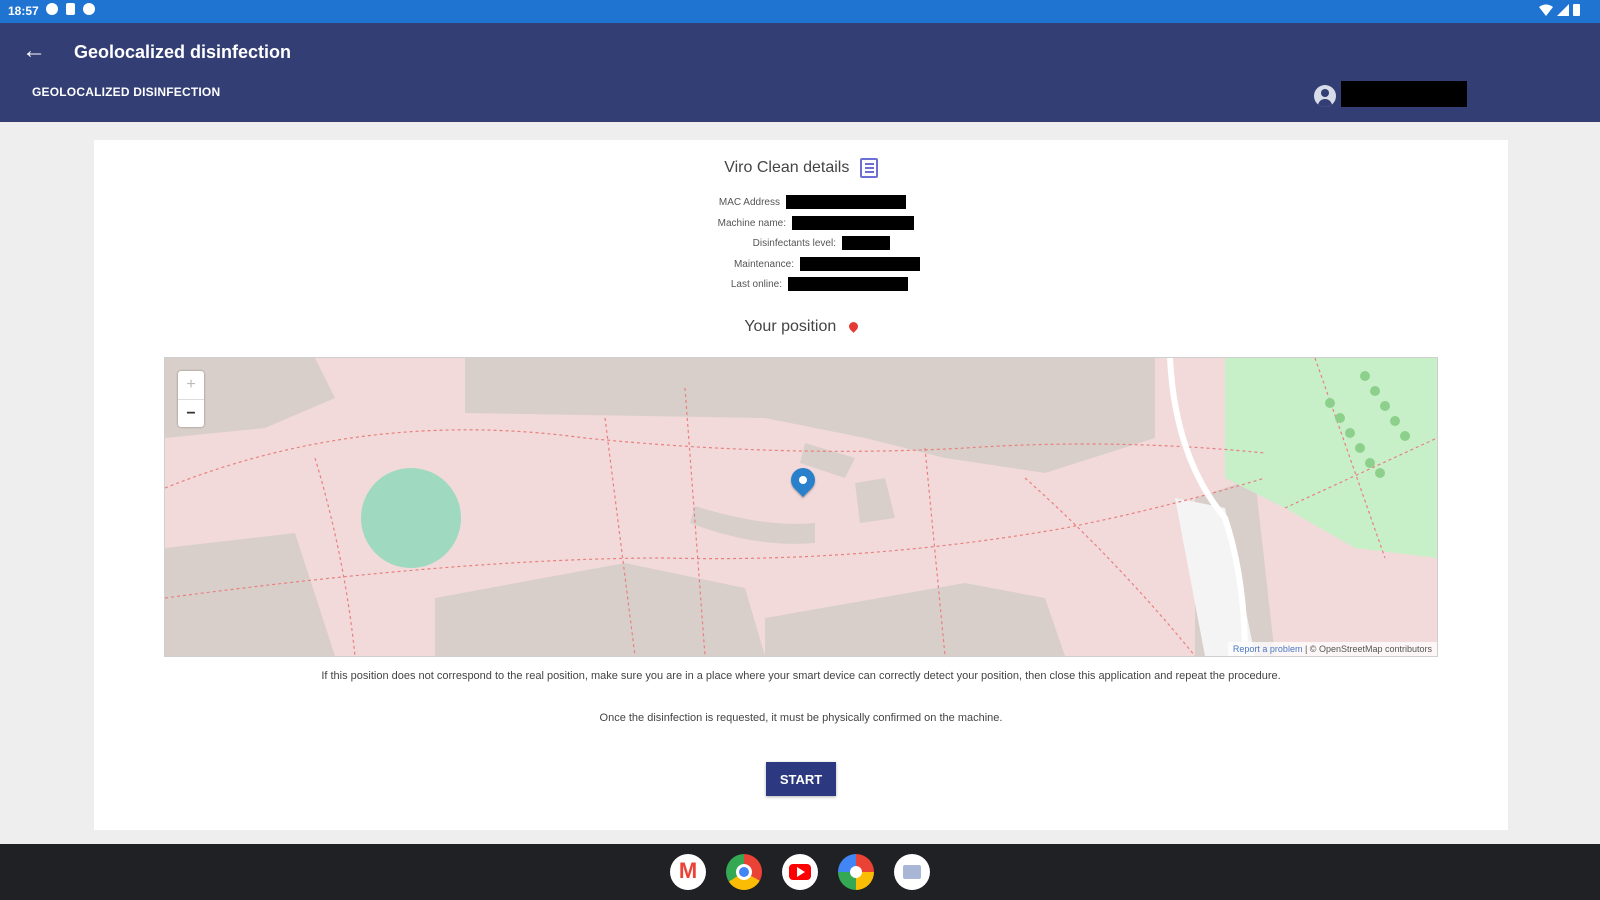 The height and width of the screenshot is (900, 1600). What do you see at coordinates (411, 518) in the screenshot?
I see `map-green-area` at bounding box center [411, 518].